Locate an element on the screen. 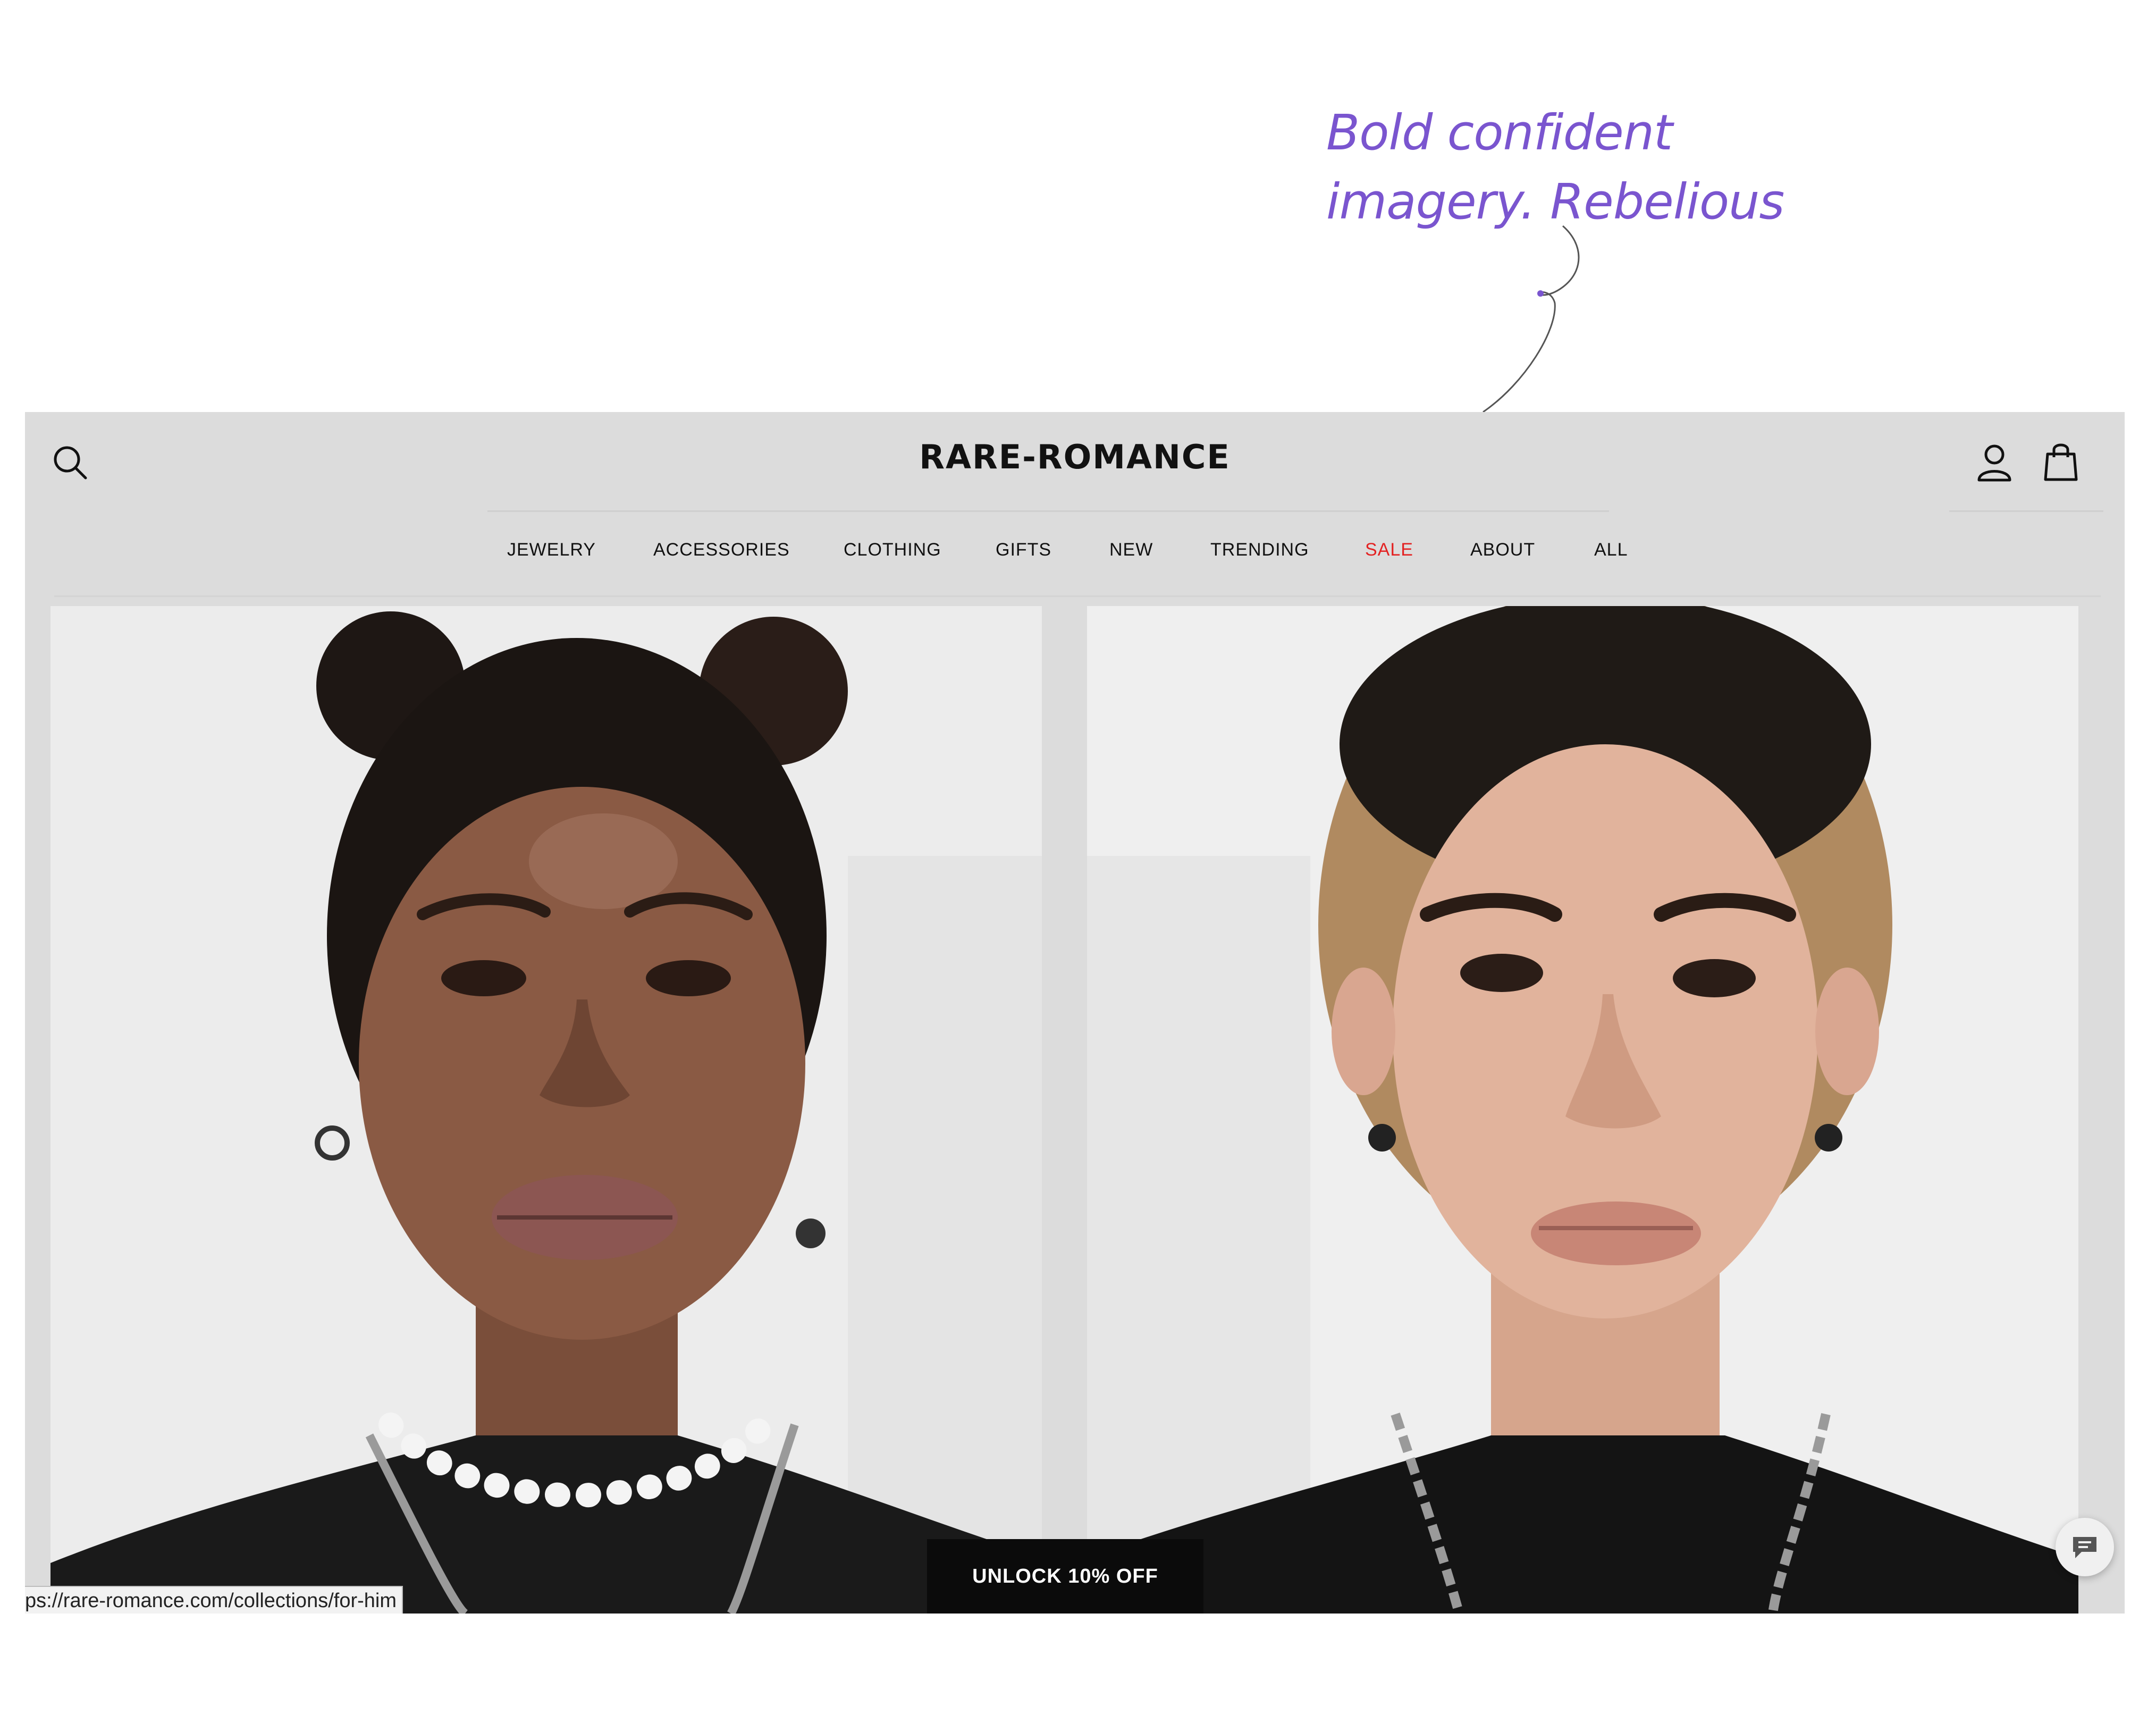  nav-item-all: ALL is located at coordinates (1611, 550).